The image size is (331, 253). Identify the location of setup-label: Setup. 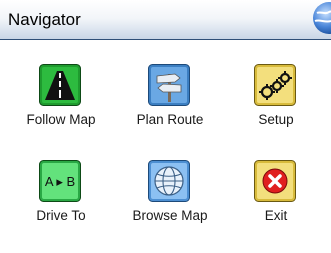
(276, 119).